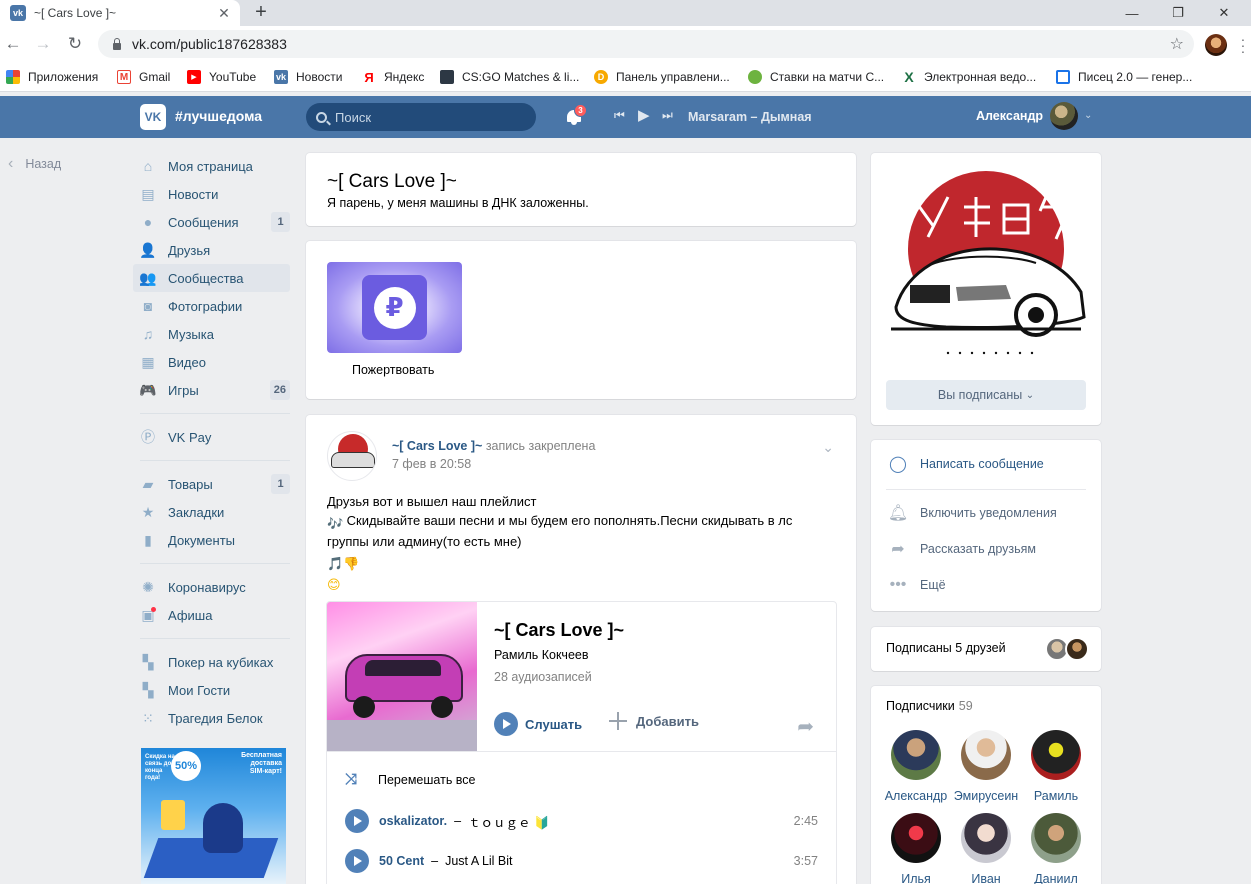 This screenshot has height=884, width=1251. What do you see at coordinates (211, 587) in the screenshot?
I see `menu-item-coronavirus: ✺ Коронавирус` at bounding box center [211, 587].